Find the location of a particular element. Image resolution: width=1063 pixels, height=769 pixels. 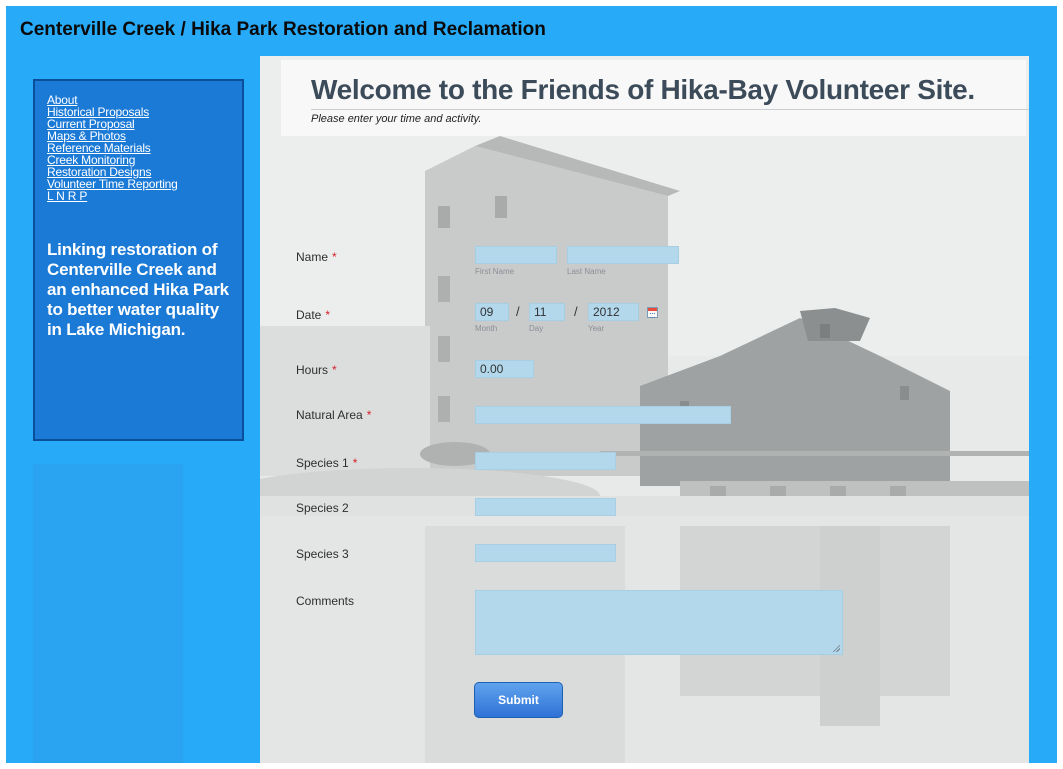

calendar-icon is located at coordinates (652, 312).